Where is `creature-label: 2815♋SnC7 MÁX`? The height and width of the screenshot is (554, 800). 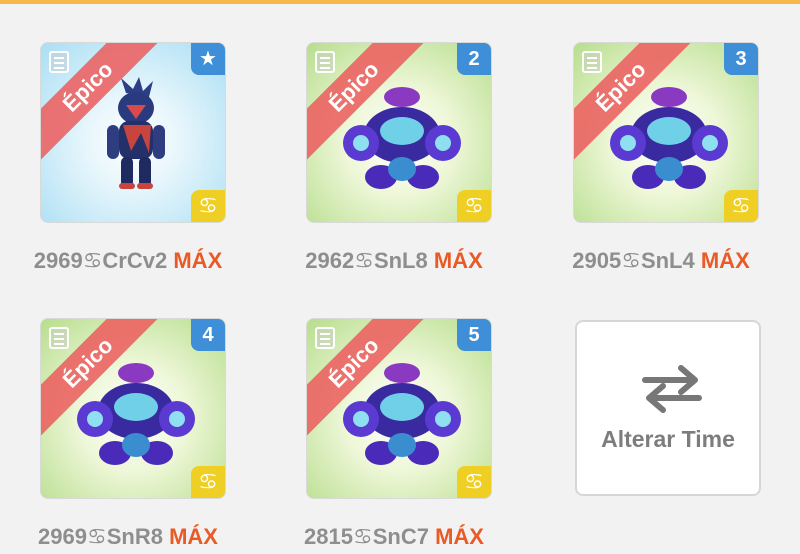 creature-label: 2815♋SnC7 MÁX is located at coordinates (394, 537).